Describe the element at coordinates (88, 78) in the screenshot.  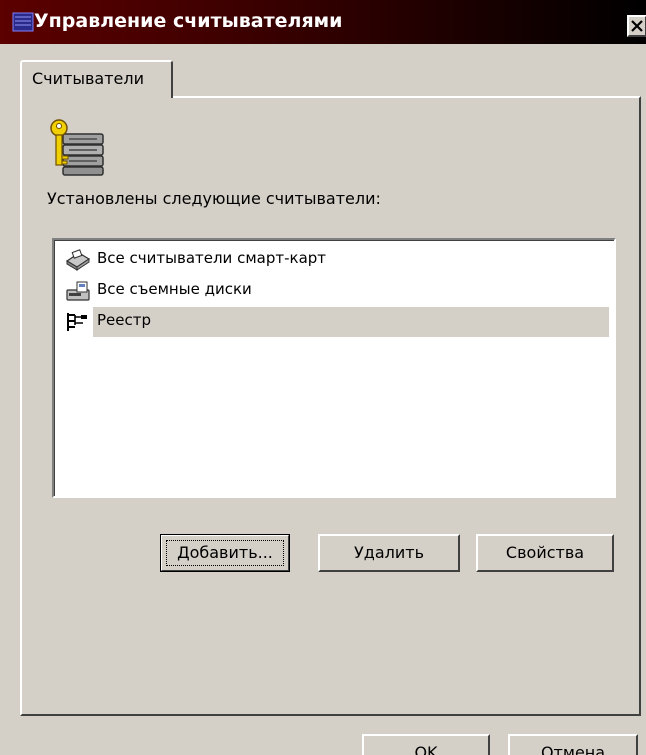
I see `tab-readers-label: Считыватели` at that location.